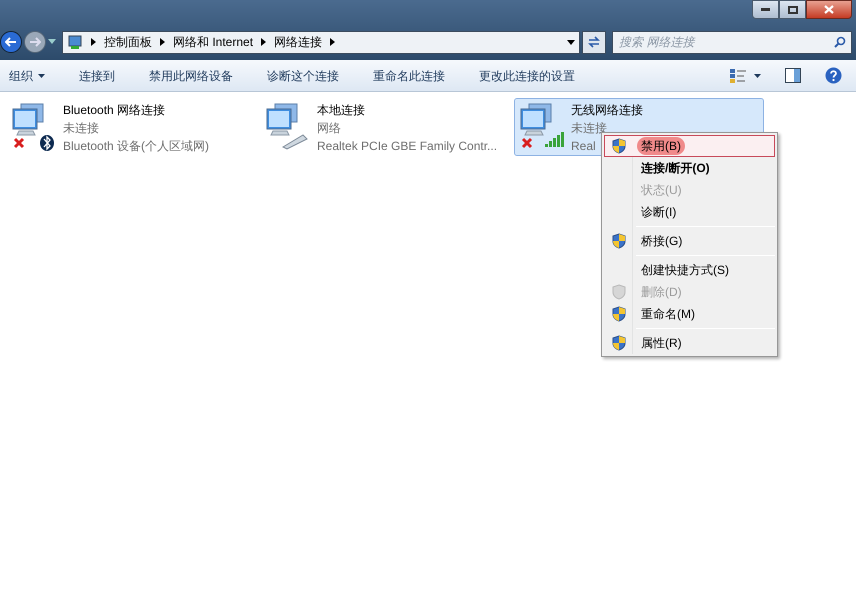  Describe the element at coordinates (765, 9) in the screenshot. I see `minimize-button` at that location.